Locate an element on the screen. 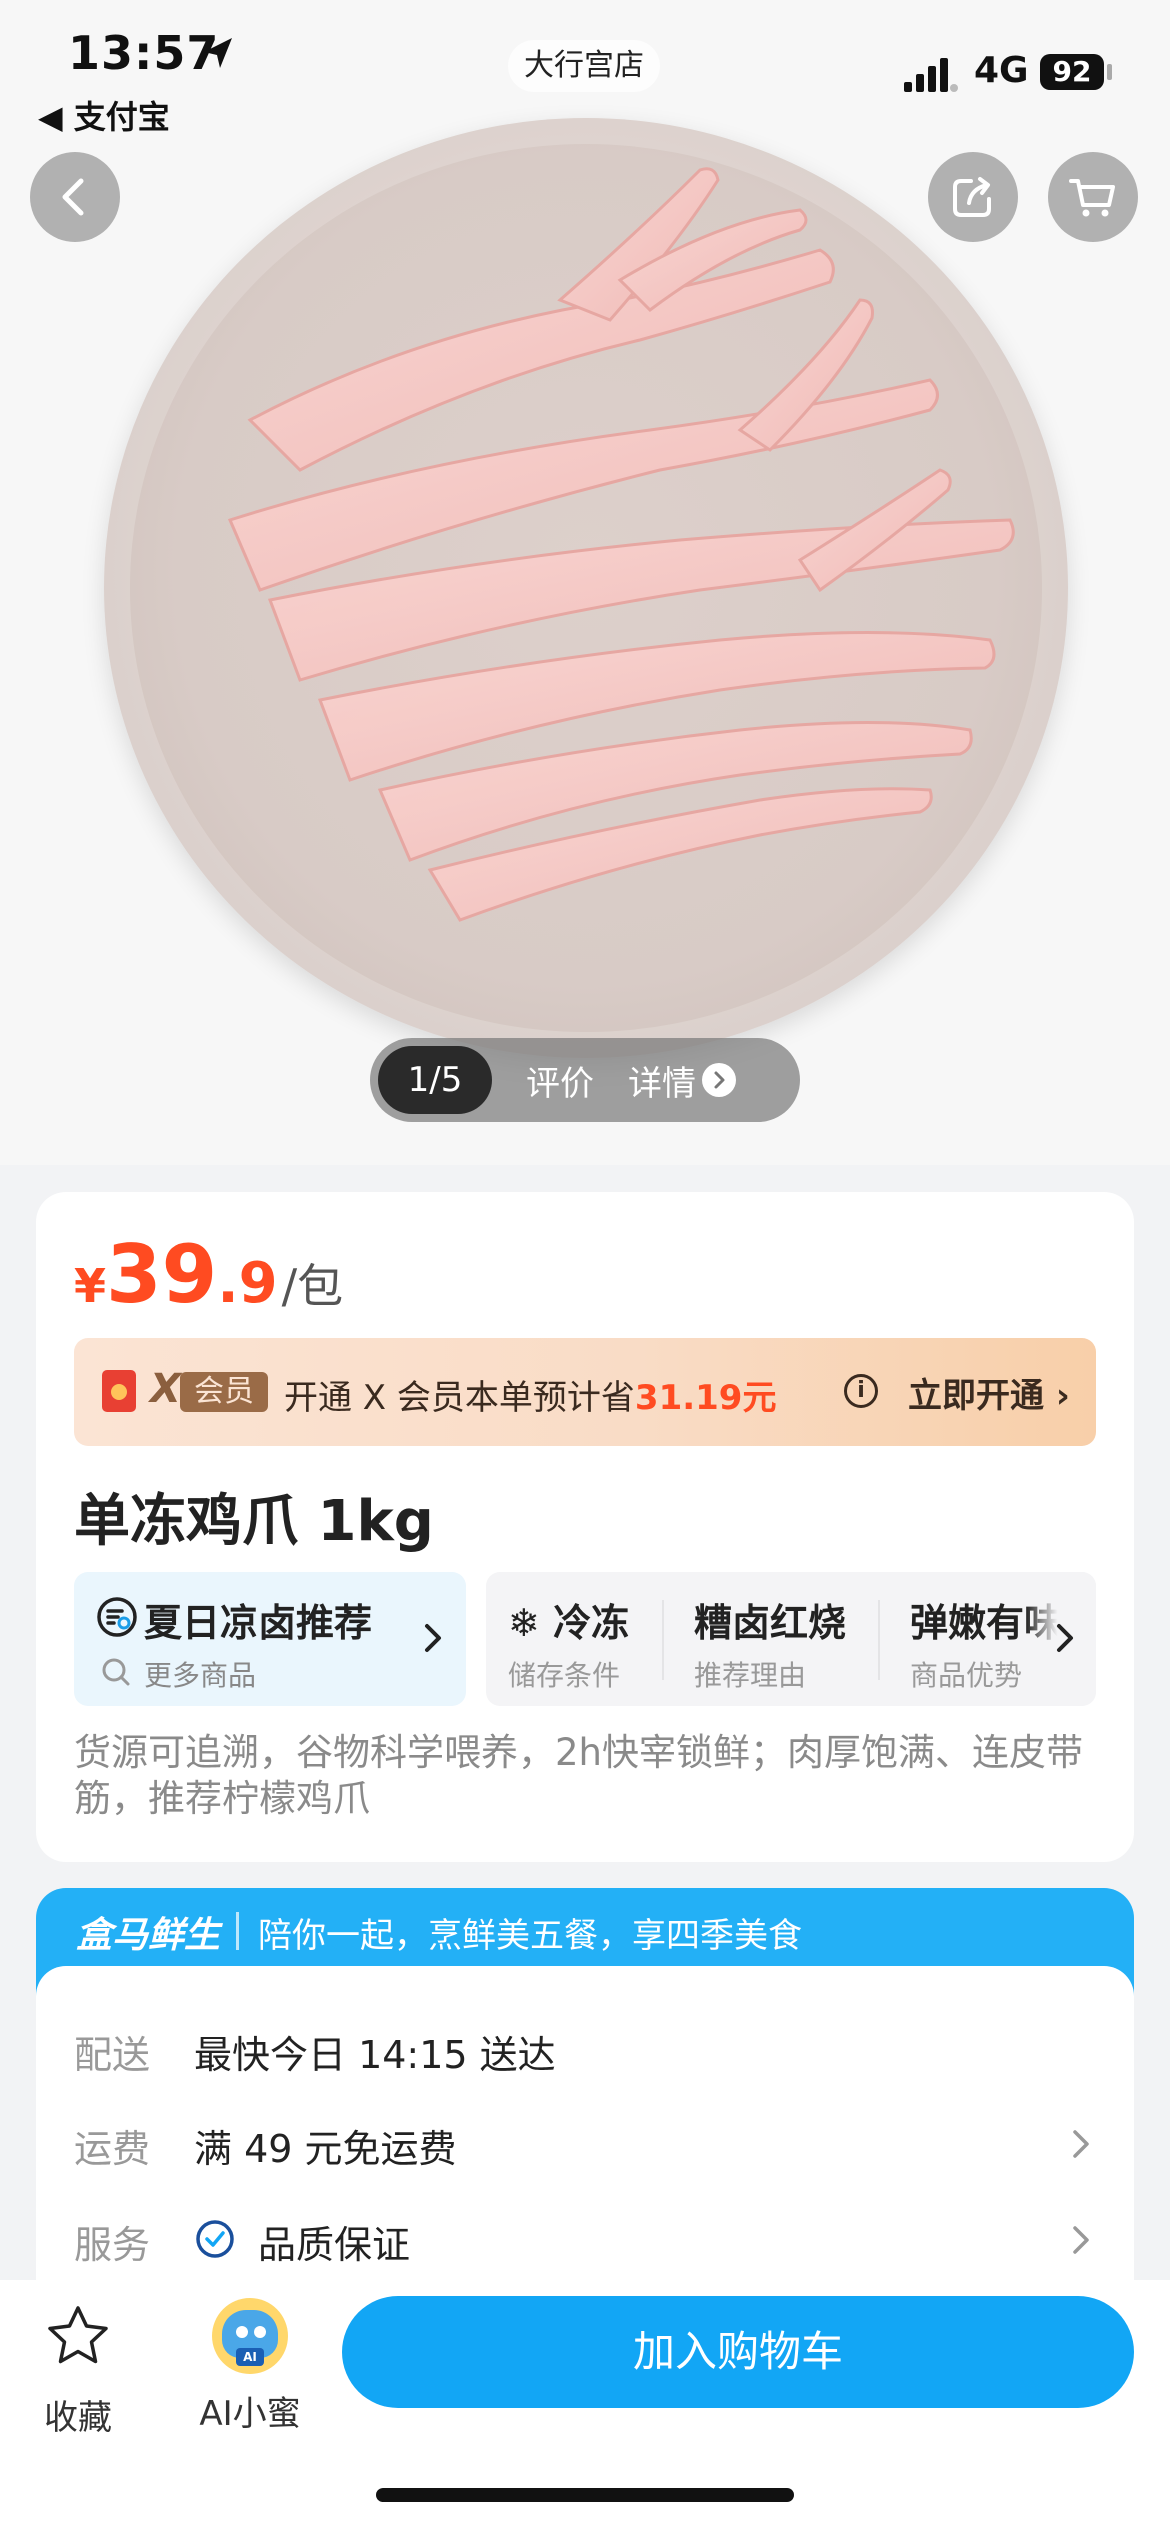 The height and width of the screenshot is (2532, 1170). status-time: 13:57 is located at coordinates (144, 53).